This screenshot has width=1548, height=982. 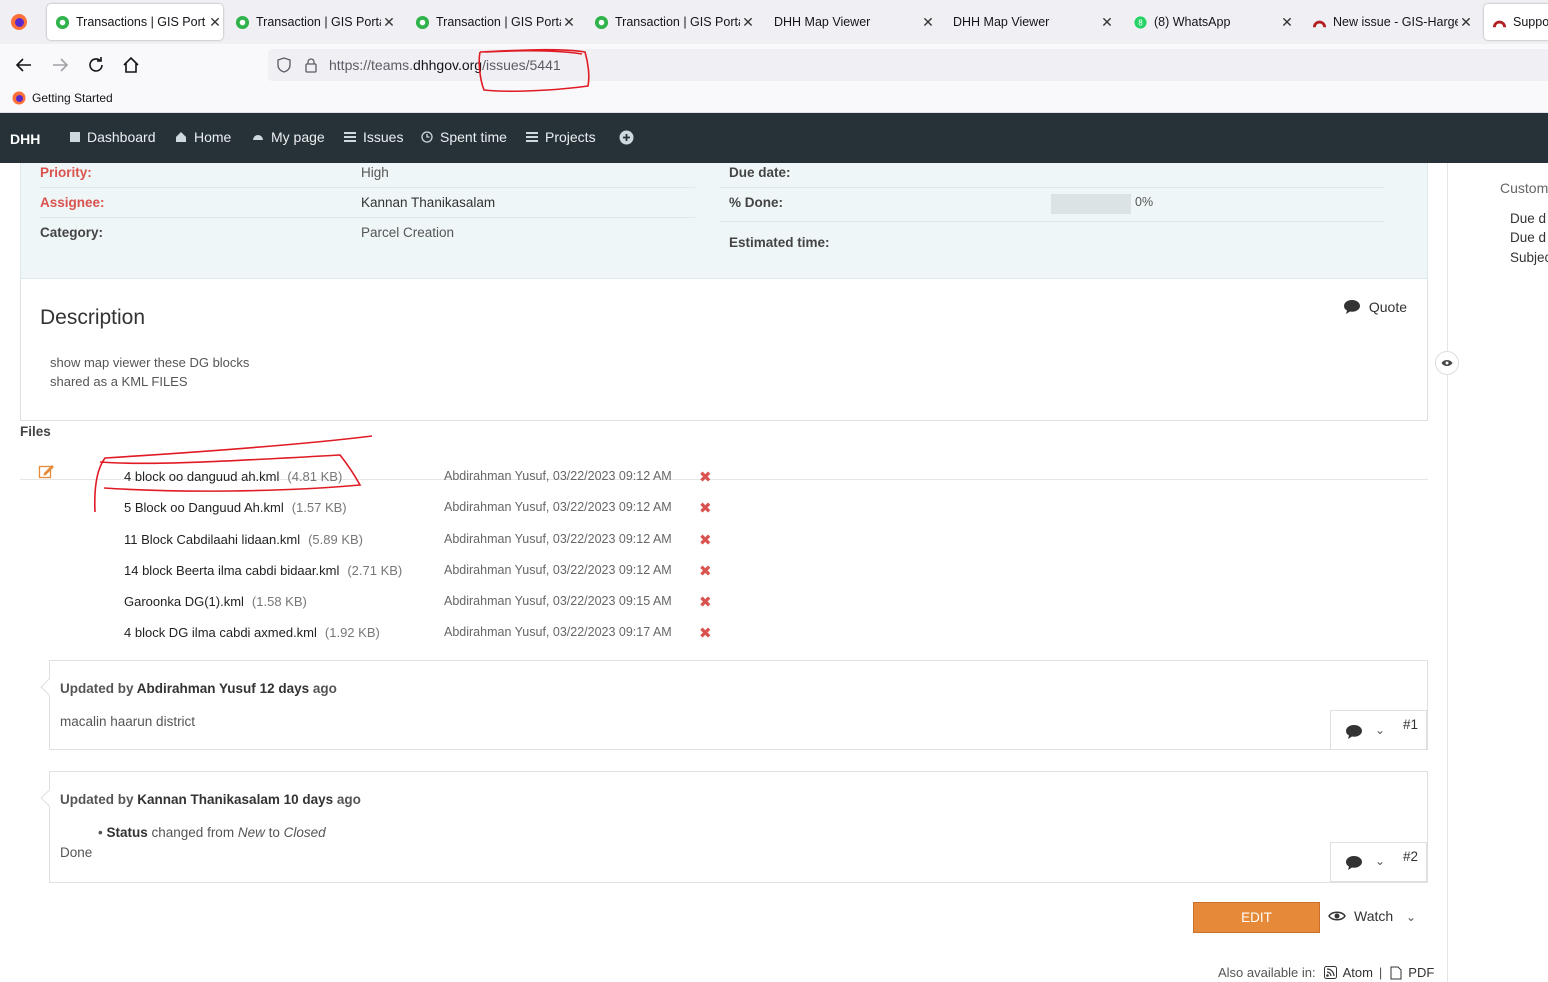 What do you see at coordinates (258, 137) in the screenshot?
I see `gauge-icon` at bounding box center [258, 137].